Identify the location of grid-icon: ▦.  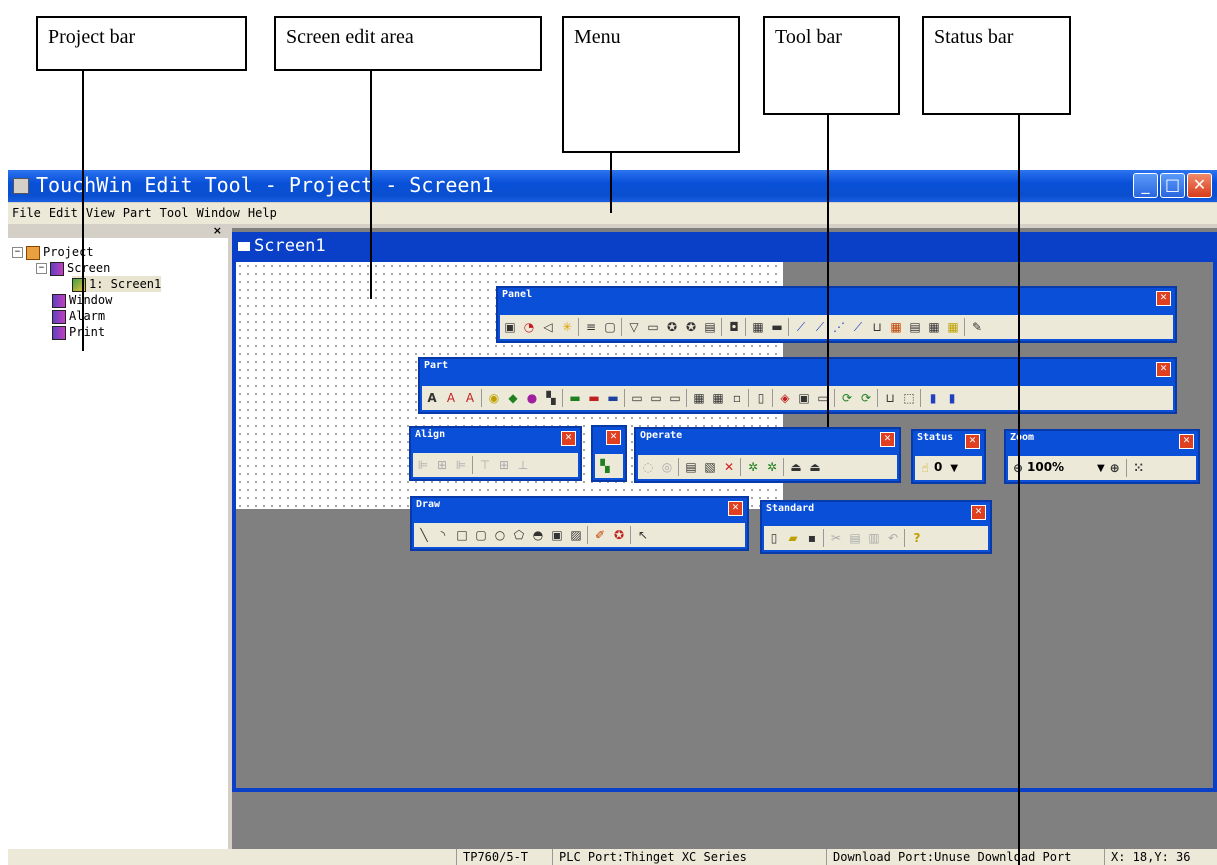
(934, 327).